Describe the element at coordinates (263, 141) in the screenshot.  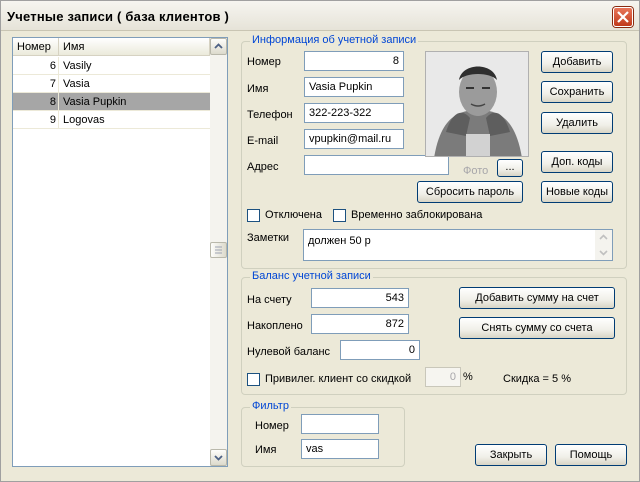
I see `email-label: E-mail` at that location.